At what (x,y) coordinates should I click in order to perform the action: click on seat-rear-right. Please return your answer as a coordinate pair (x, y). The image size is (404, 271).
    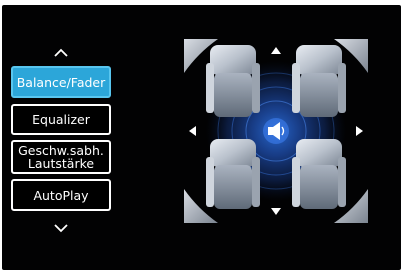
    Looking at the image, I should click on (319, 174).